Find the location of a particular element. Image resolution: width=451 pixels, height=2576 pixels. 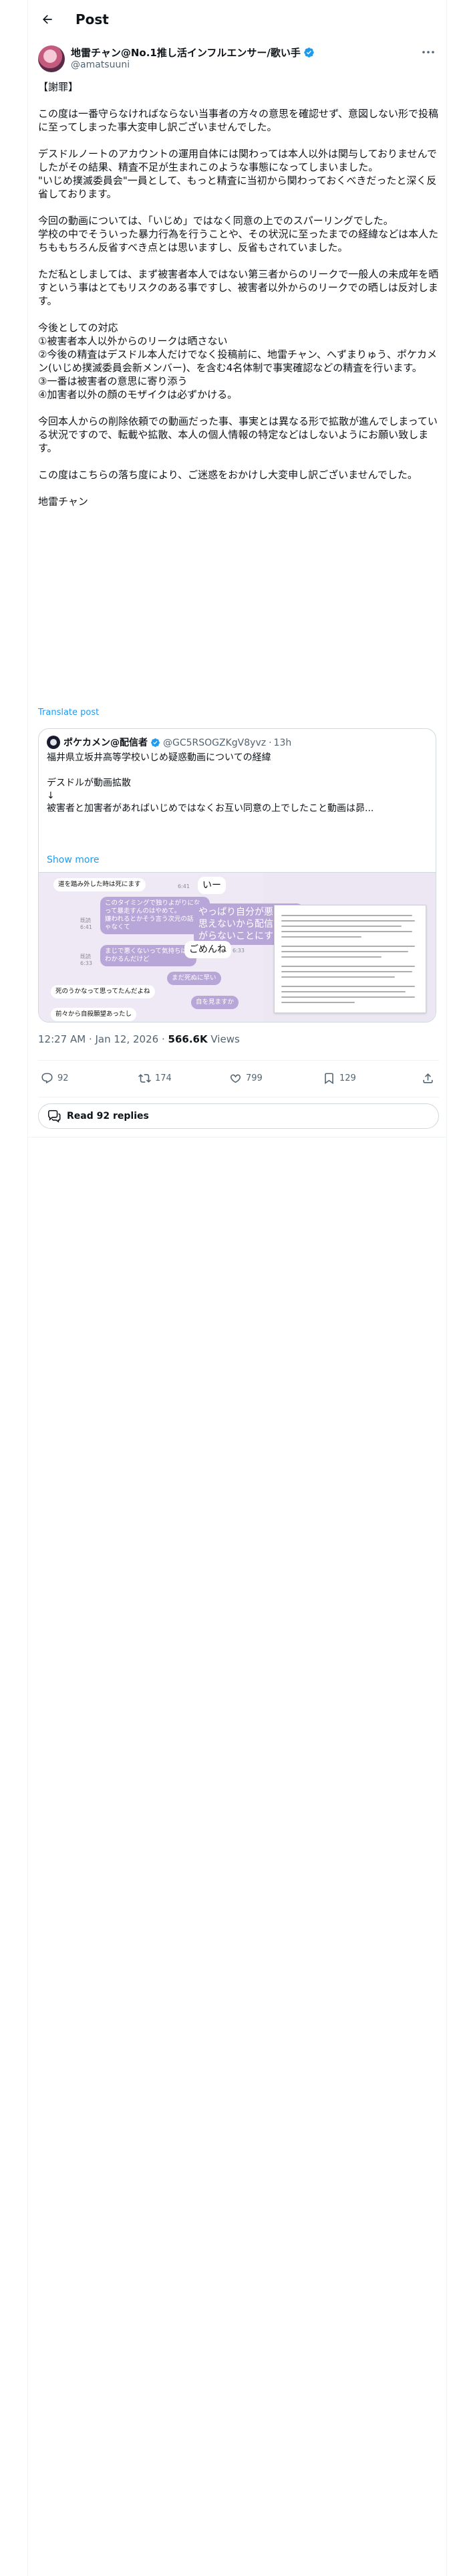

action-bar: 92 174 799 129 is located at coordinates (238, 1079).